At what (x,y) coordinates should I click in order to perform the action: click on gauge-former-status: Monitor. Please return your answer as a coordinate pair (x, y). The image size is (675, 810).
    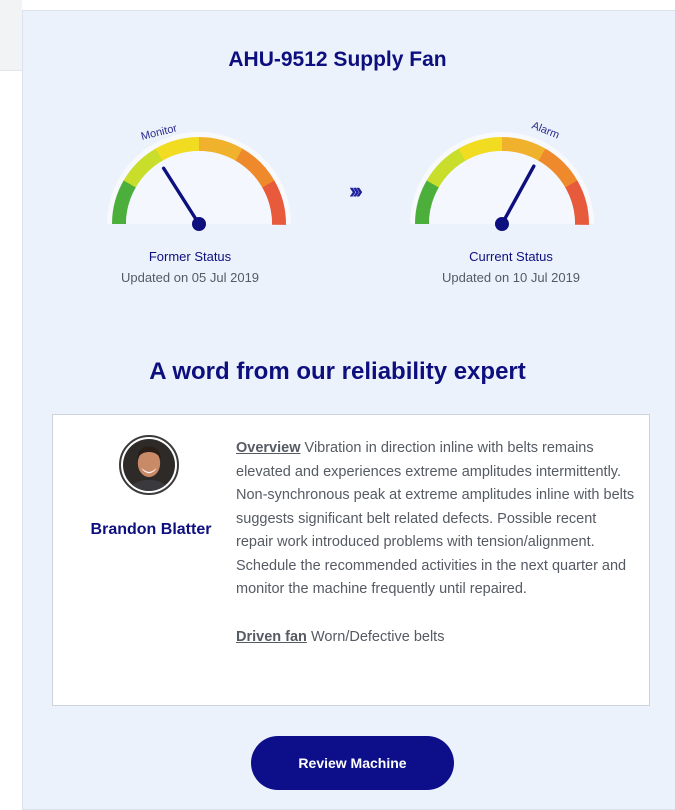
    Looking at the image, I should click on (199, 177).